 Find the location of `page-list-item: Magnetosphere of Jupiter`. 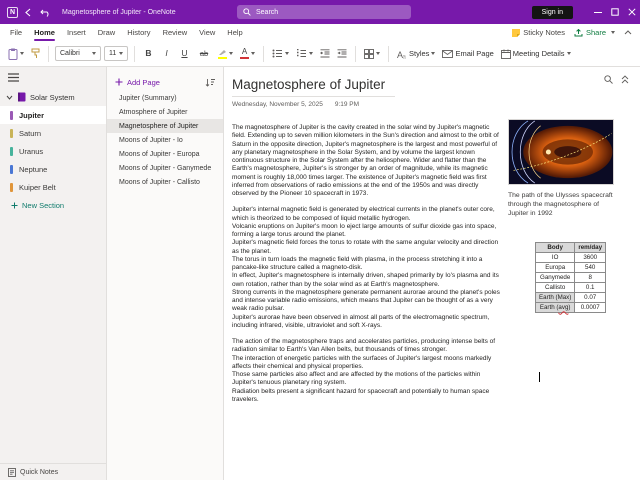

page-list-item: Magnetosphere of Jupiter is located at coordinates (165, 126).